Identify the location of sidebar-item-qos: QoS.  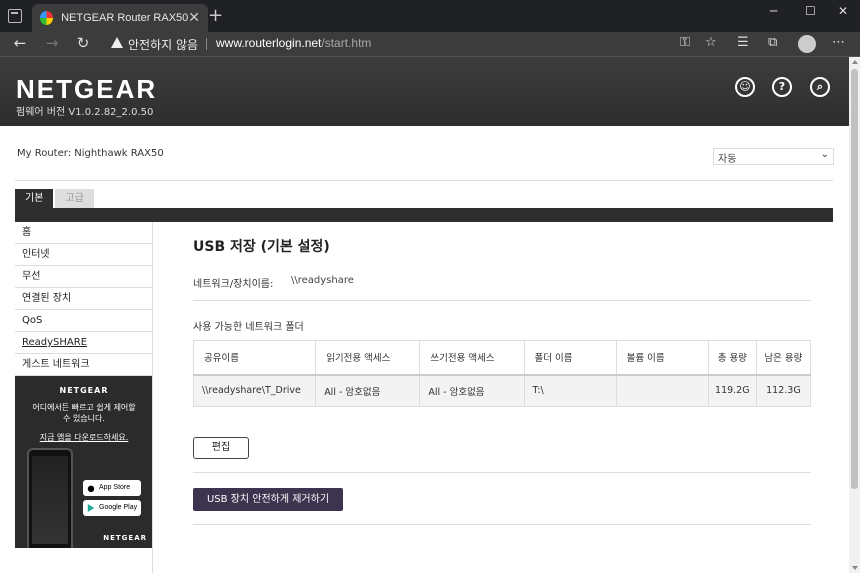
(84, 321).